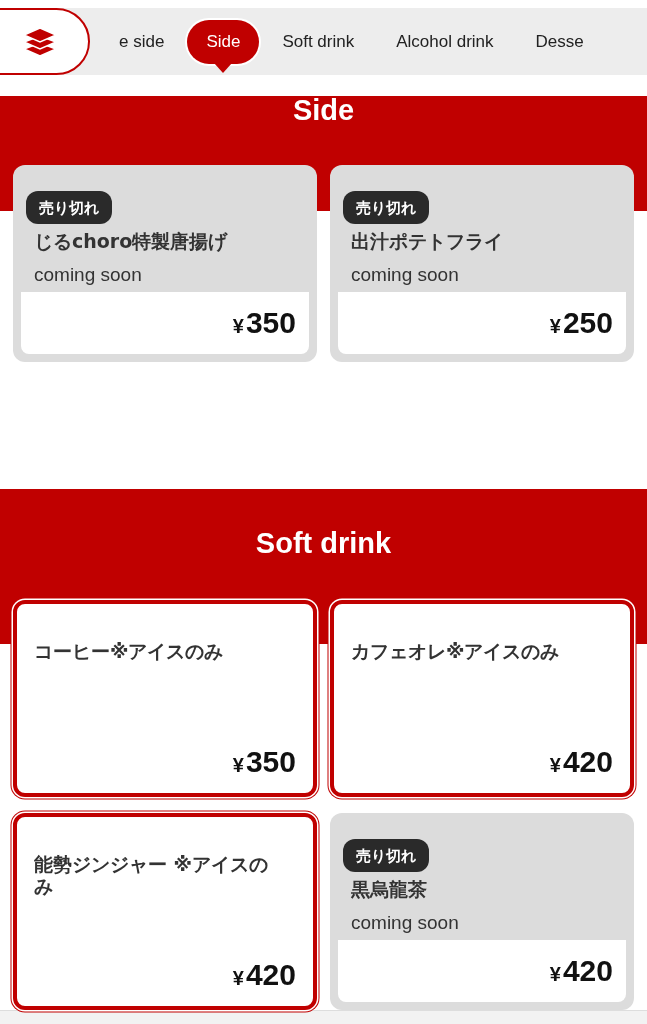  What do you see at coordinates (323, 543) in the screenshot?
I see `section-title: Soft drink` at bounding box center [323, 543].